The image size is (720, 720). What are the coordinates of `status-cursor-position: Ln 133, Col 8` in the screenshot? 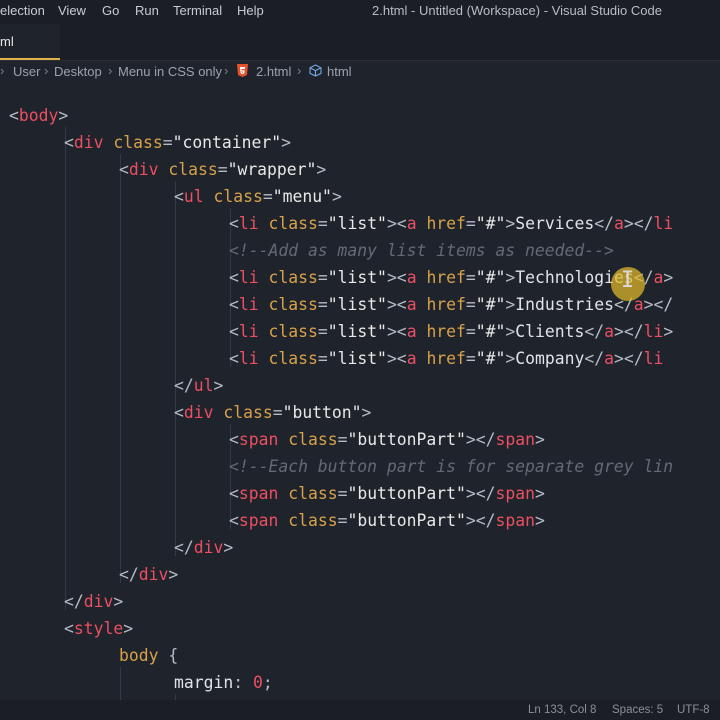 It's located at (562, 710).